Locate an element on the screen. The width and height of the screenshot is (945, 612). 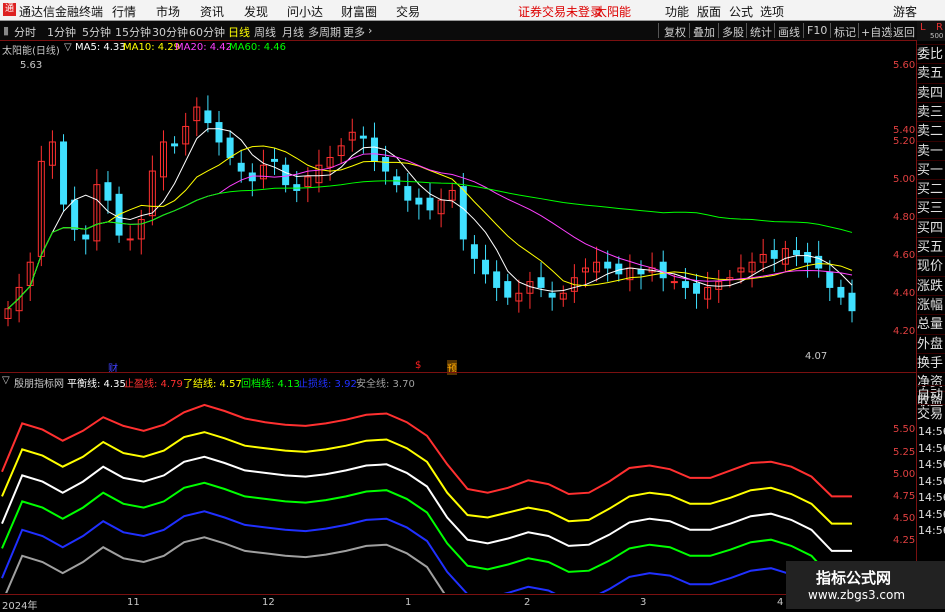
period-multi: 多周期 is located at coordinates (324, 32).